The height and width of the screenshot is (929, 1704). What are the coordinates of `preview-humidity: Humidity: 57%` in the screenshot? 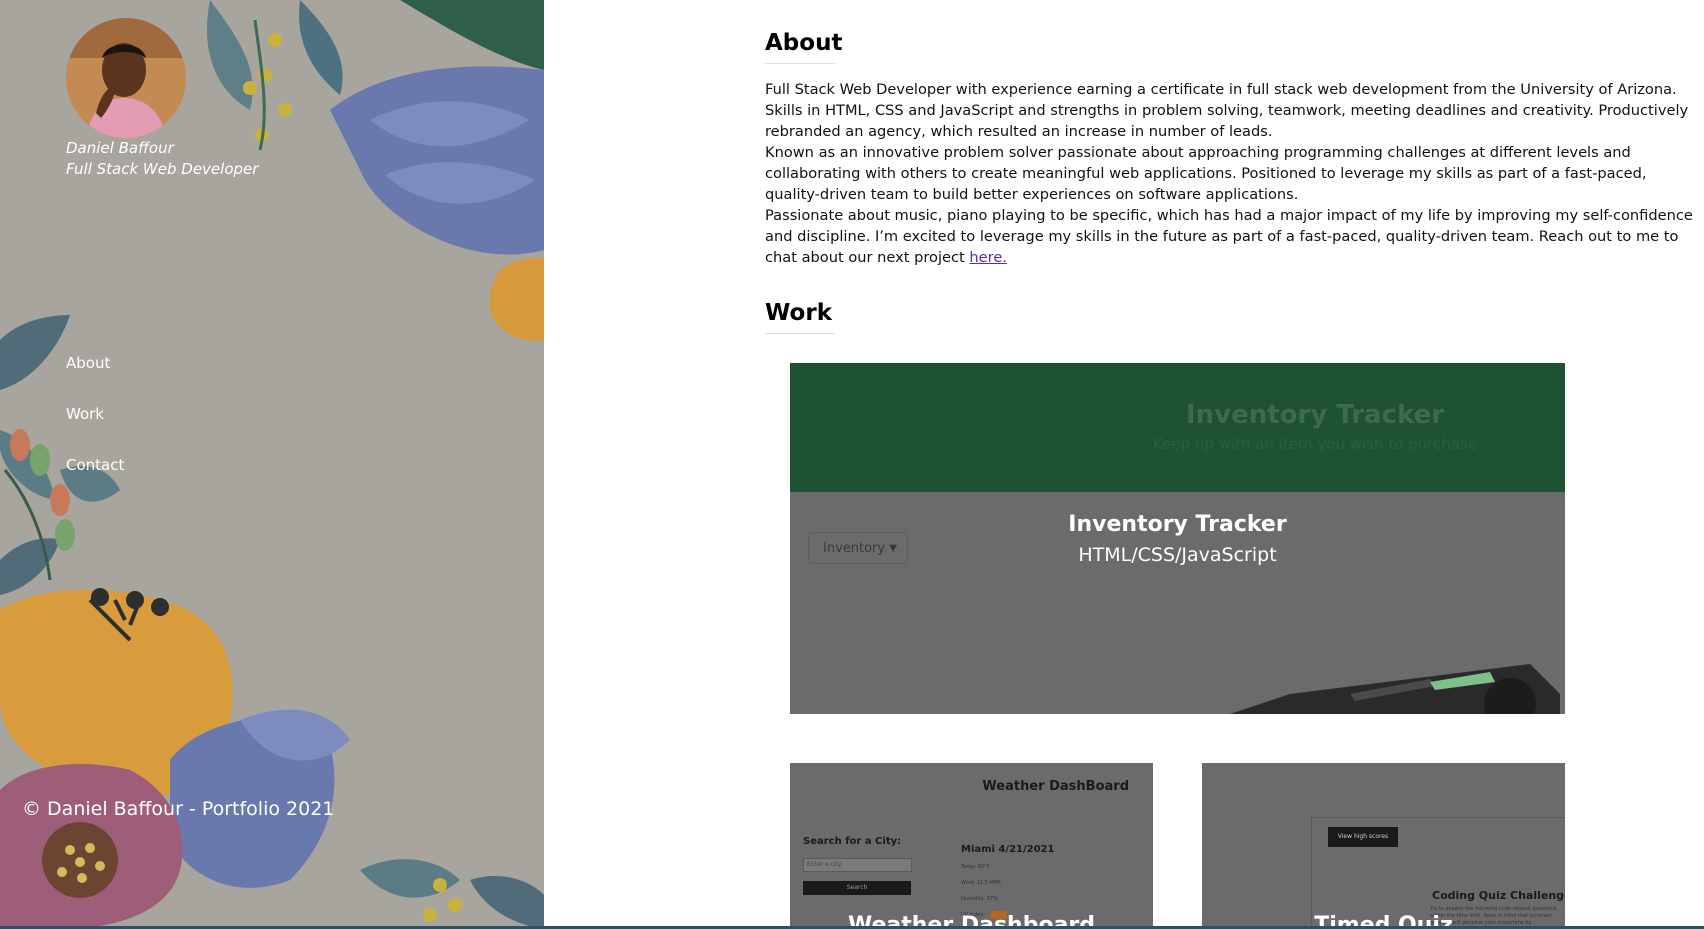 It's located at (979, 899).